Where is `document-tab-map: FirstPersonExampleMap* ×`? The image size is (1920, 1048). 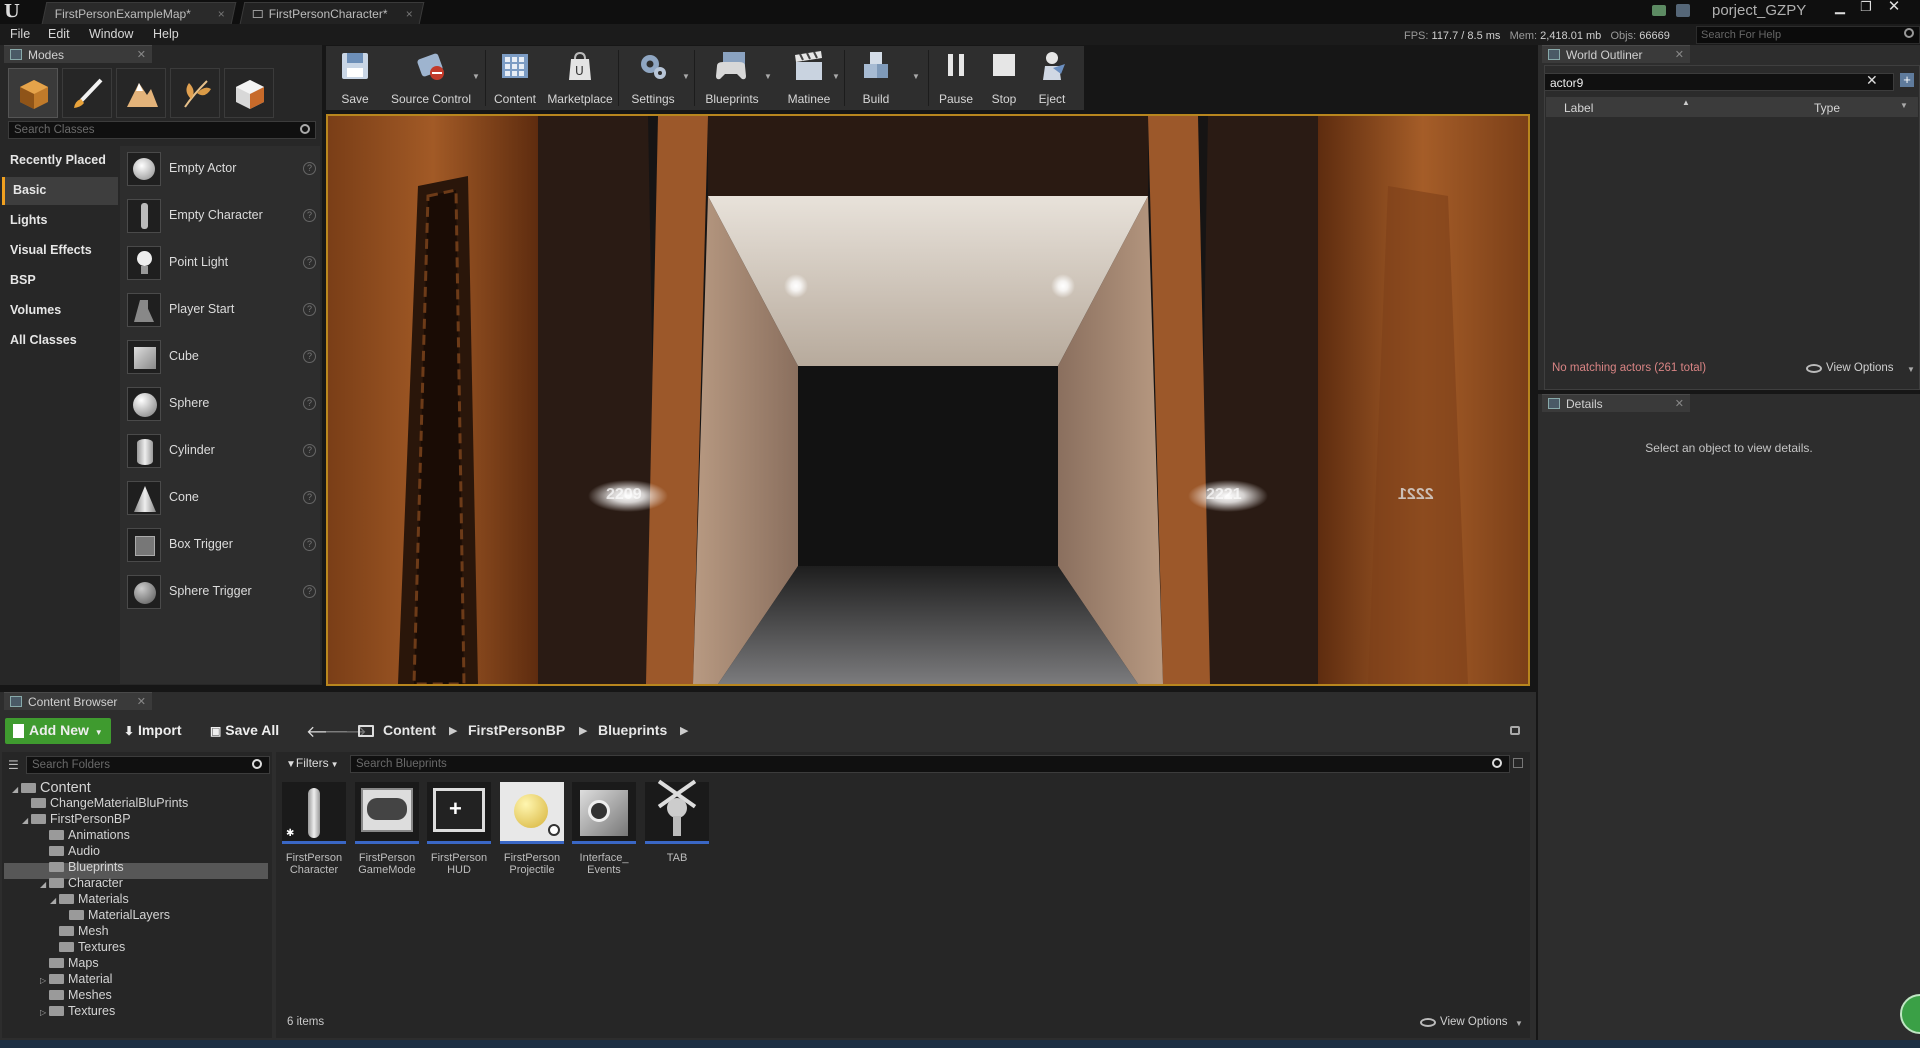 document-tab-map: FirstPersonExampleMap* × is located at coordinates (139, 13).